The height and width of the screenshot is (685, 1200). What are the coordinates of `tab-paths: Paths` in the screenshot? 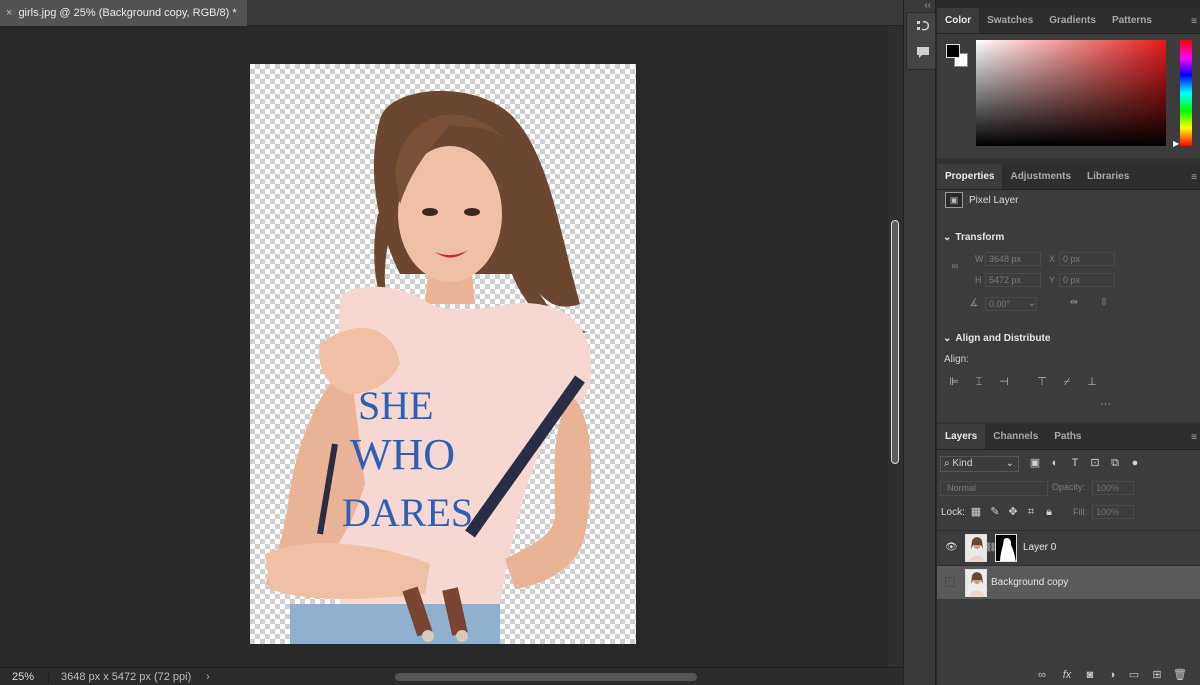 It's located at (1067, 436).